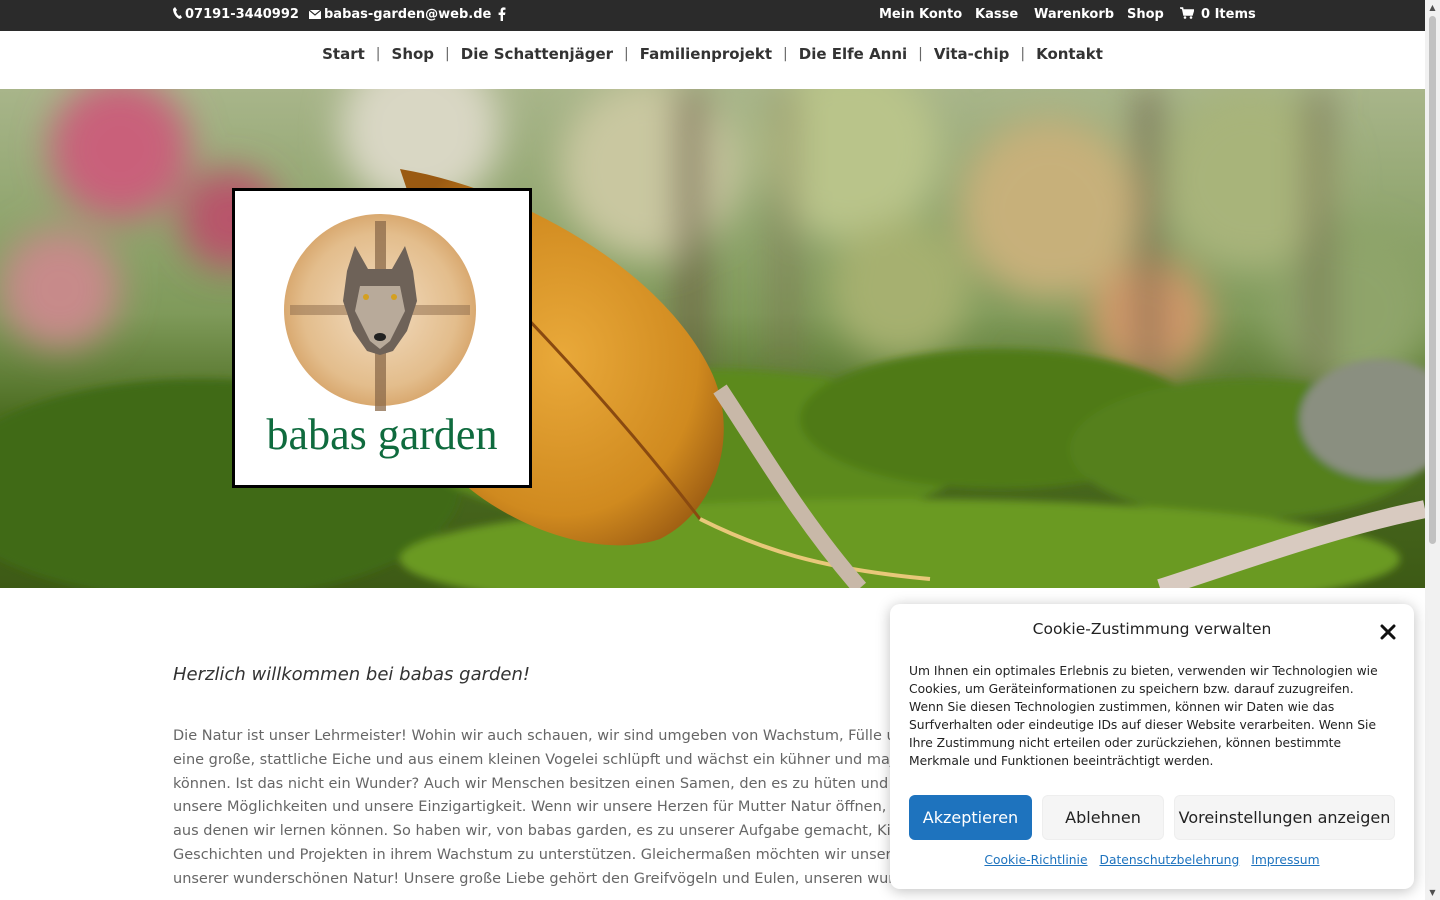 This screenshot has height=900, width=1440. Describe the element at coordinates (343, 54) in the screenshot. I see `nav-item-start: Start` at that location.